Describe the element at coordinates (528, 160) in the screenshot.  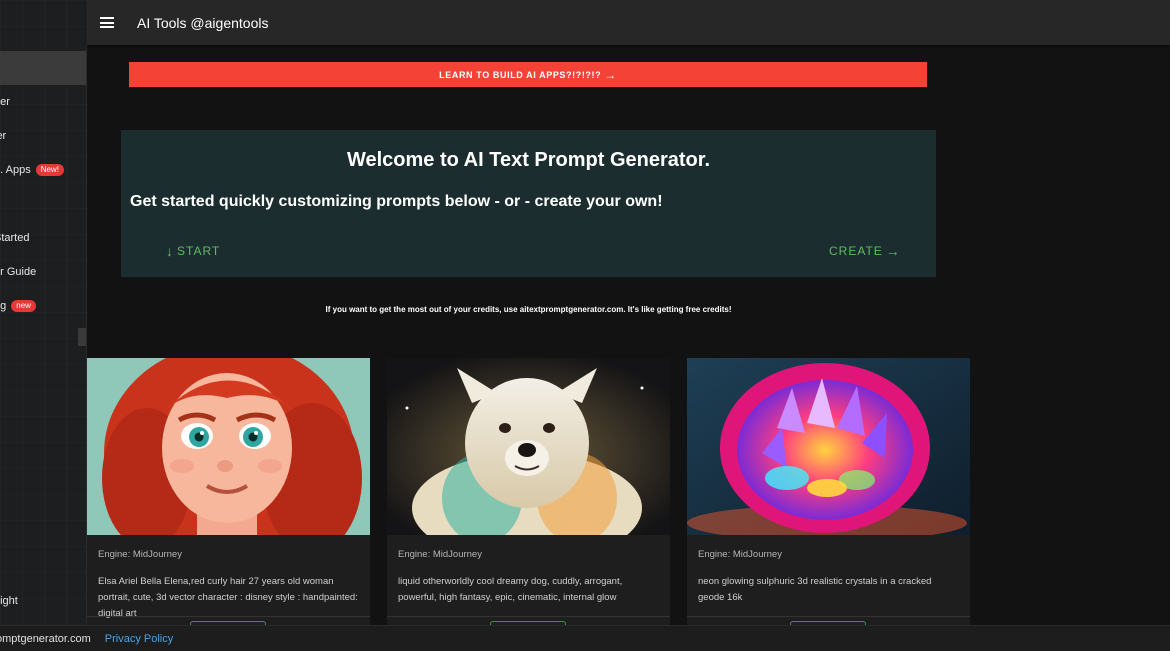
I see `welcome-title: Welcome to AI Text Prompt Generator.` at that location.